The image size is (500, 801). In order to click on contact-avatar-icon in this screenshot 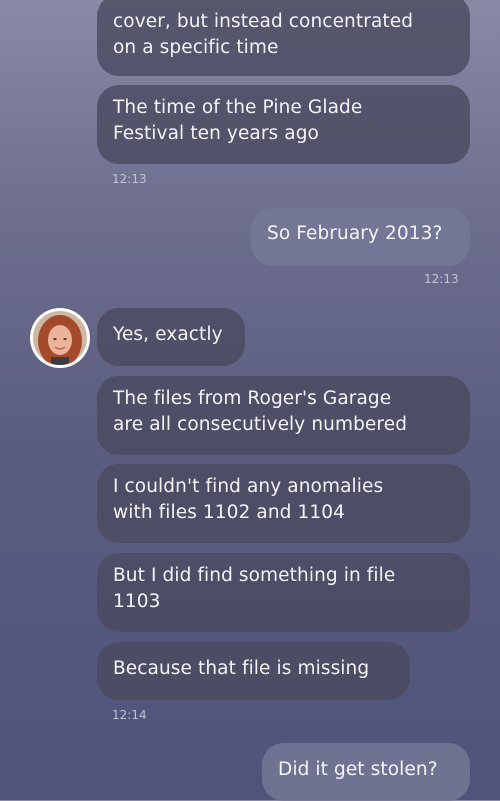, I will do `click(60, 338)`.